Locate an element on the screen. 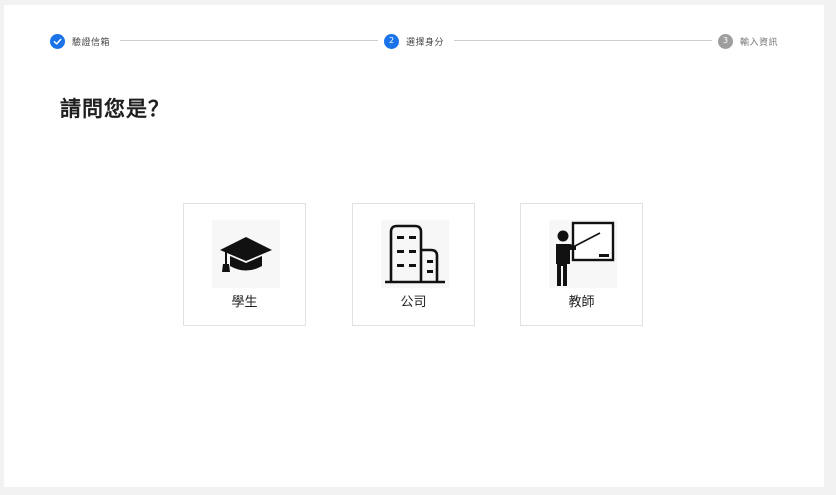 The height and width of the screenshot is (495, 836). option-label: 教師 is located at coordinates (581, 302).